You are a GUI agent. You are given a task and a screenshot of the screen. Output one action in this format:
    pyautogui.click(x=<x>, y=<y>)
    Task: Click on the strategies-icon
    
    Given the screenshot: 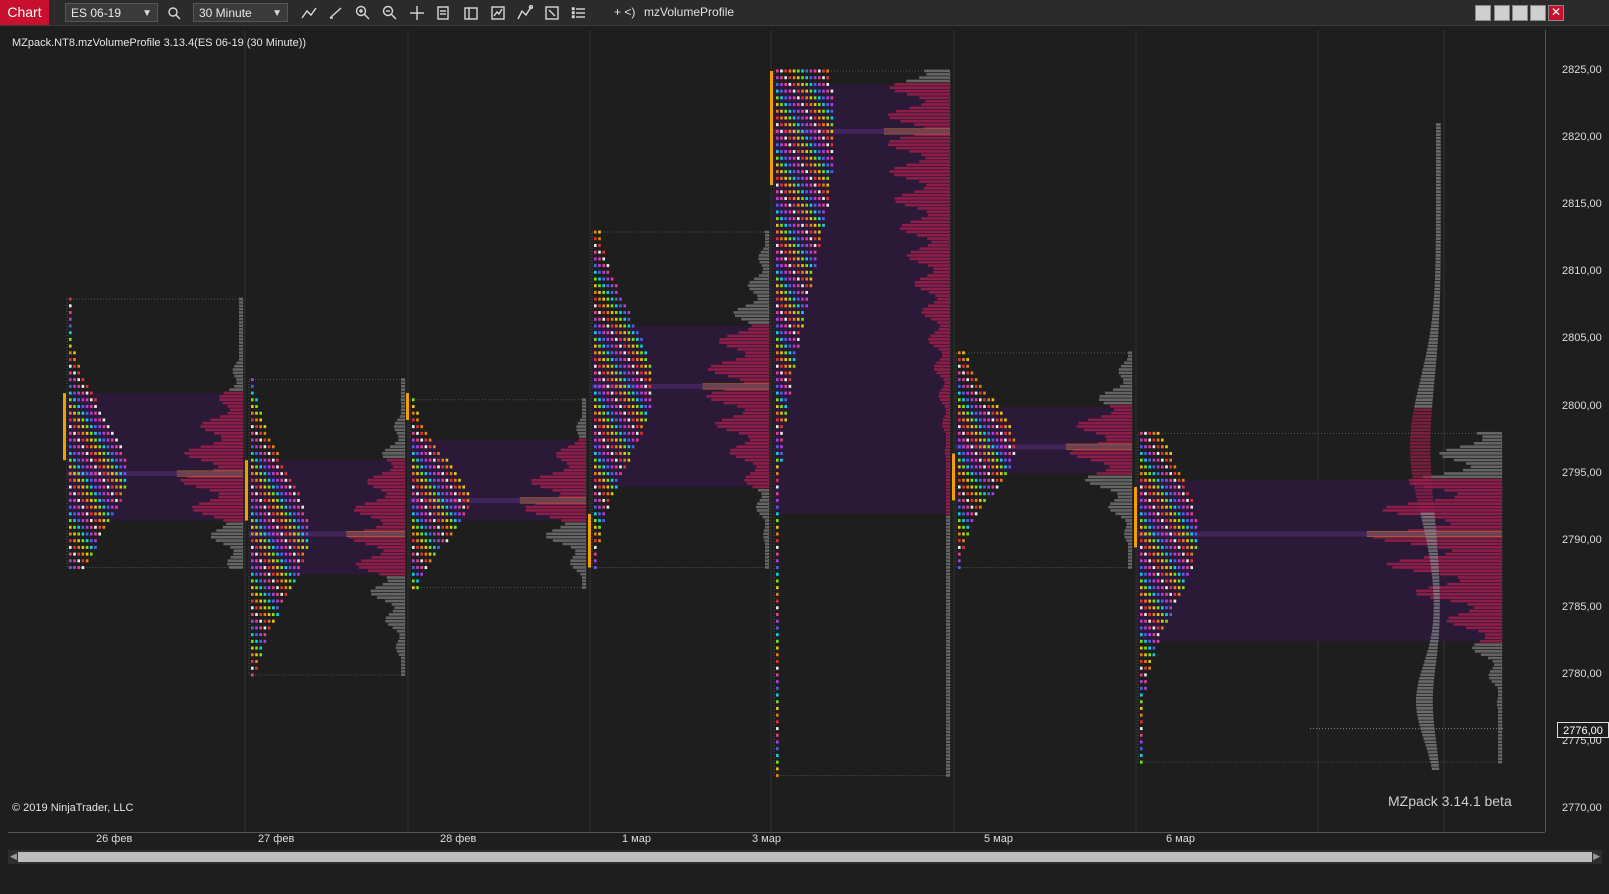 What is the action you would take?
    pyautogui.click(x=498, y=12)
    